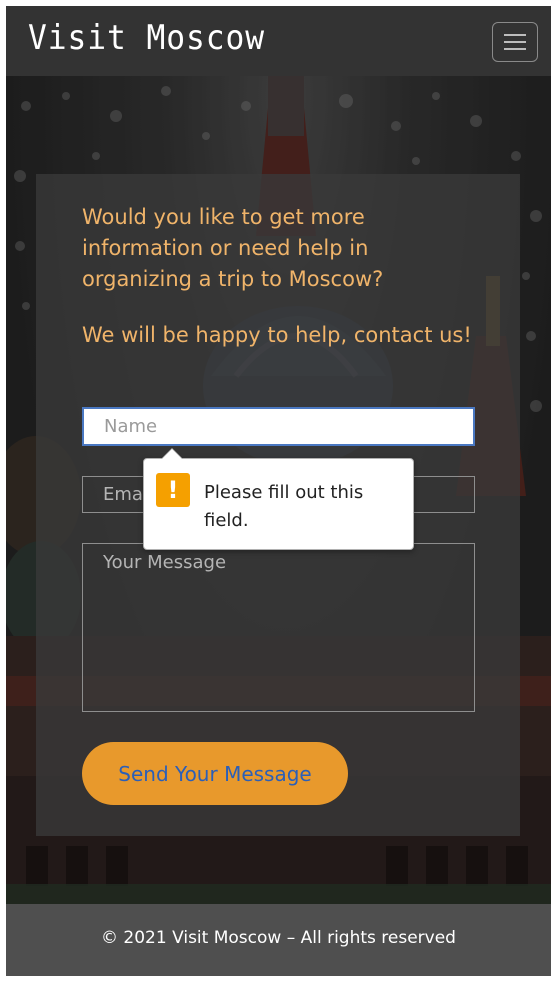 The width and height of the screenshot is (559, 983). I want to click on navbar: Visit Moscow, so click(278, 41).